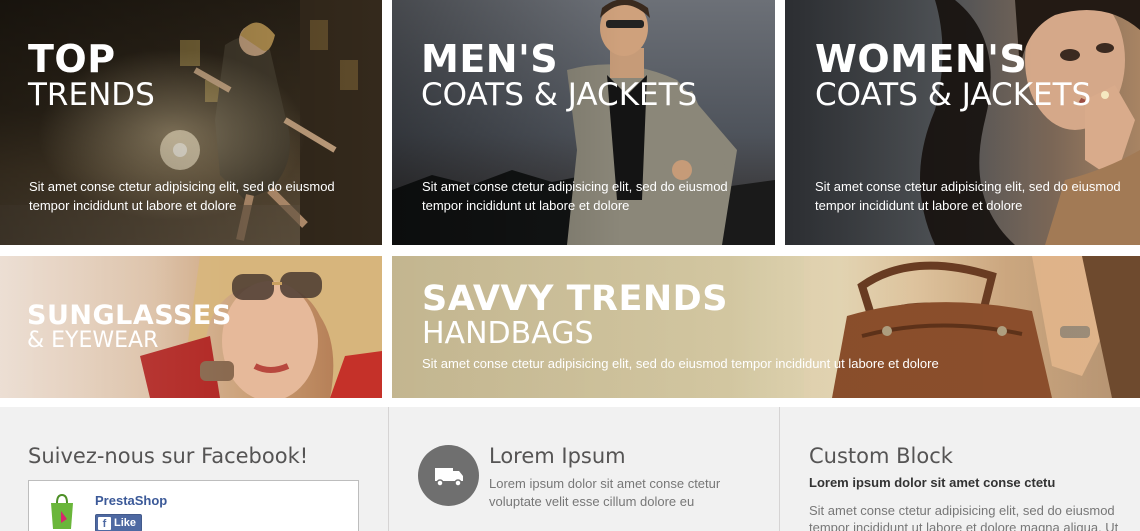 The width and height of the screenshot is (1140, 531). Describe the element at coordinates (131, 500) in the screenshot. I see `facebook-page-name: PrestaShop` at that location.